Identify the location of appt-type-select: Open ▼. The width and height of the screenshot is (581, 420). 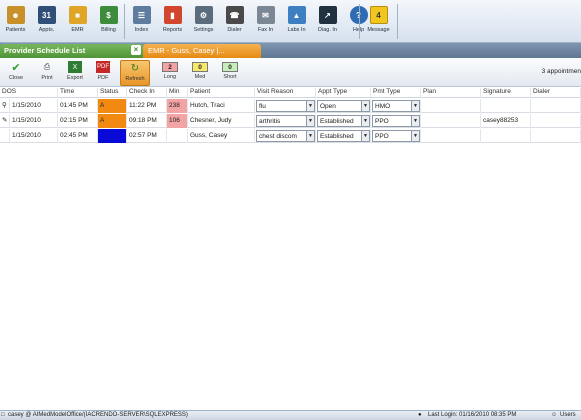
(343, 106).